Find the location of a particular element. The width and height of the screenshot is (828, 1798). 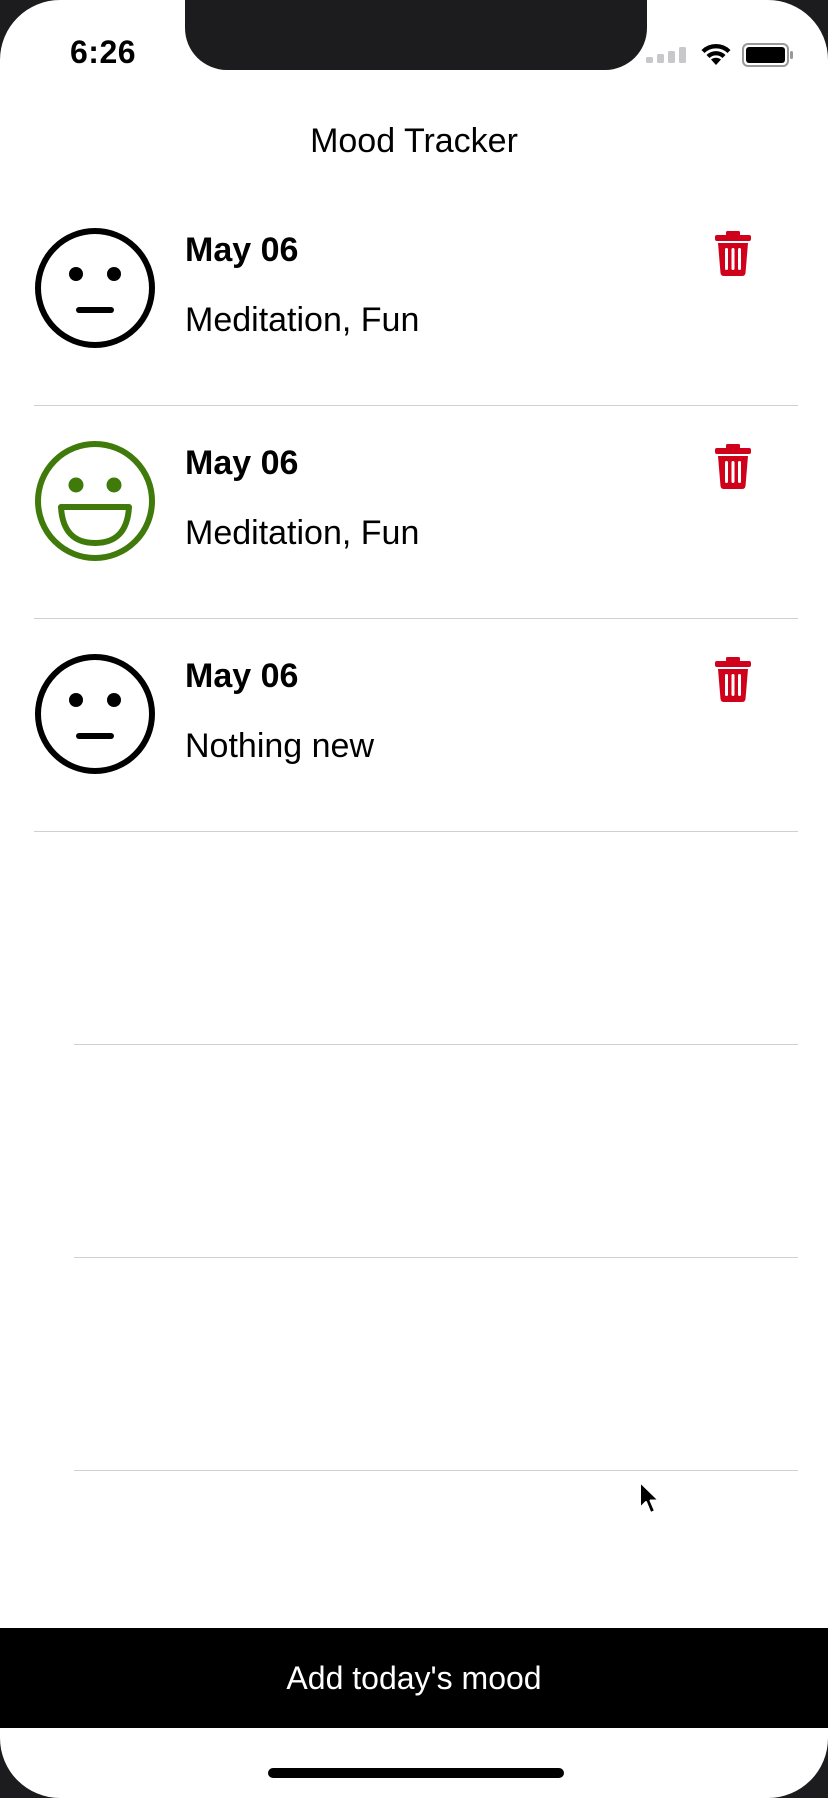

mouse-pointer-icon is located at coordinates (649, 1497).